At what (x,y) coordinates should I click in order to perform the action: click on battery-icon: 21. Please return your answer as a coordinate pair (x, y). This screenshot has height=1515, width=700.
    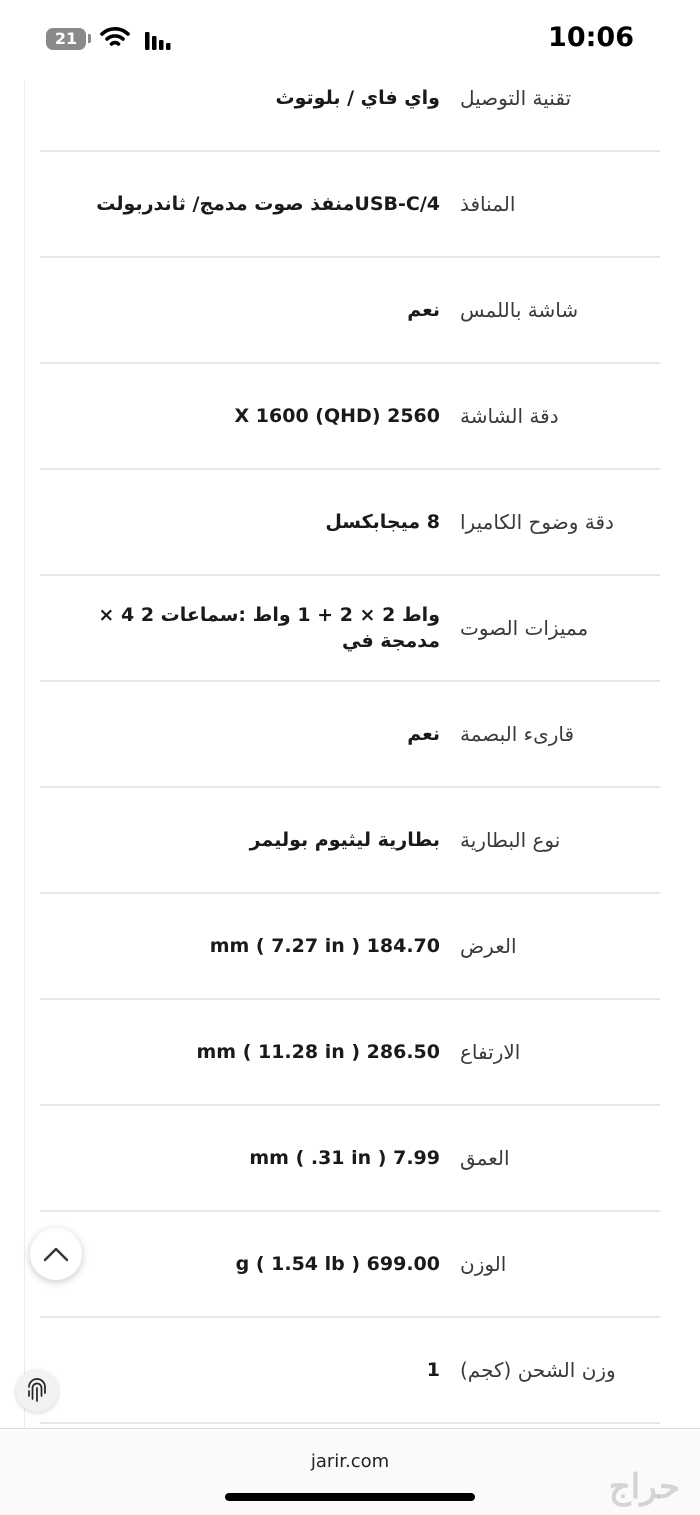
    Looking at the image, I should click on (66, 39).